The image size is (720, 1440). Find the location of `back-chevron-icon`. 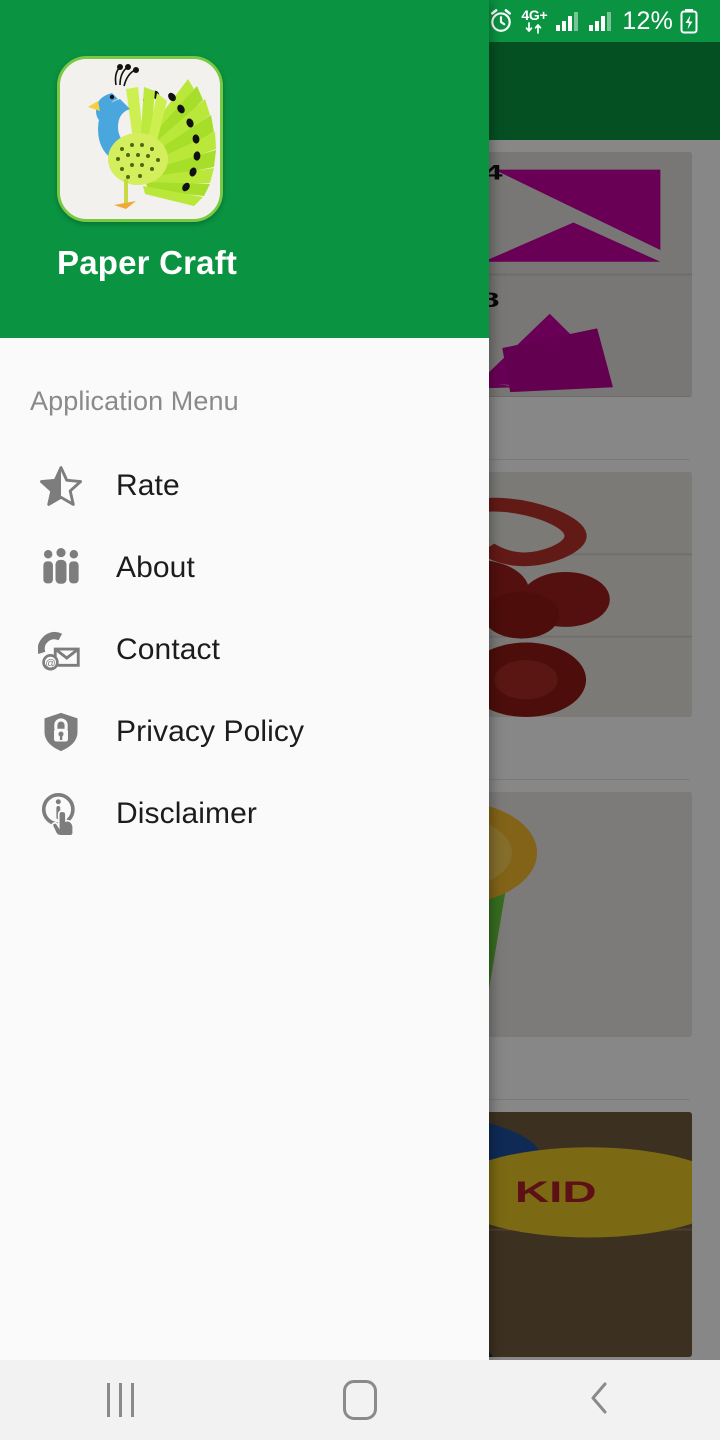

back-chevron-icon is located at coordinates (600, 1400).